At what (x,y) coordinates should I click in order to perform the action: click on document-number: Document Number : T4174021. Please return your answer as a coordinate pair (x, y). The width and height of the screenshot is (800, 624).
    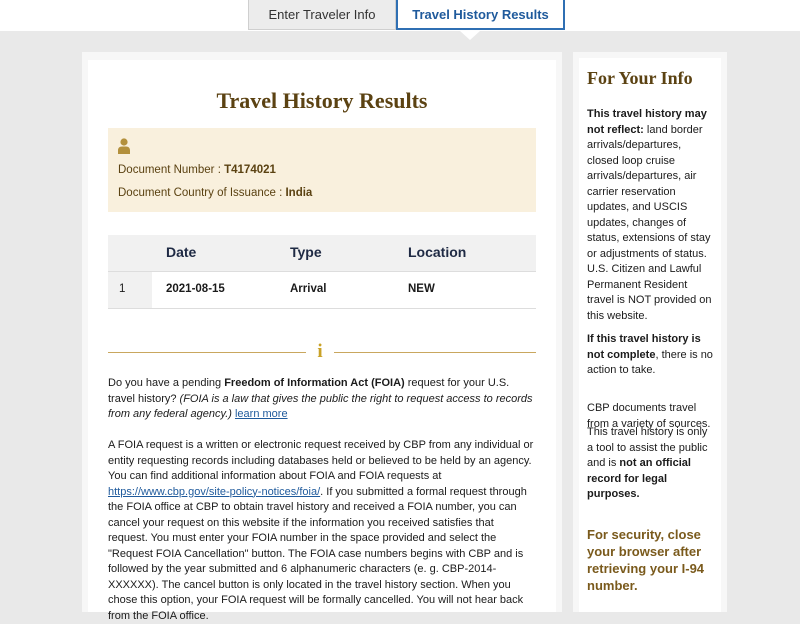
    Looking at the image, I should click on (197, 170).